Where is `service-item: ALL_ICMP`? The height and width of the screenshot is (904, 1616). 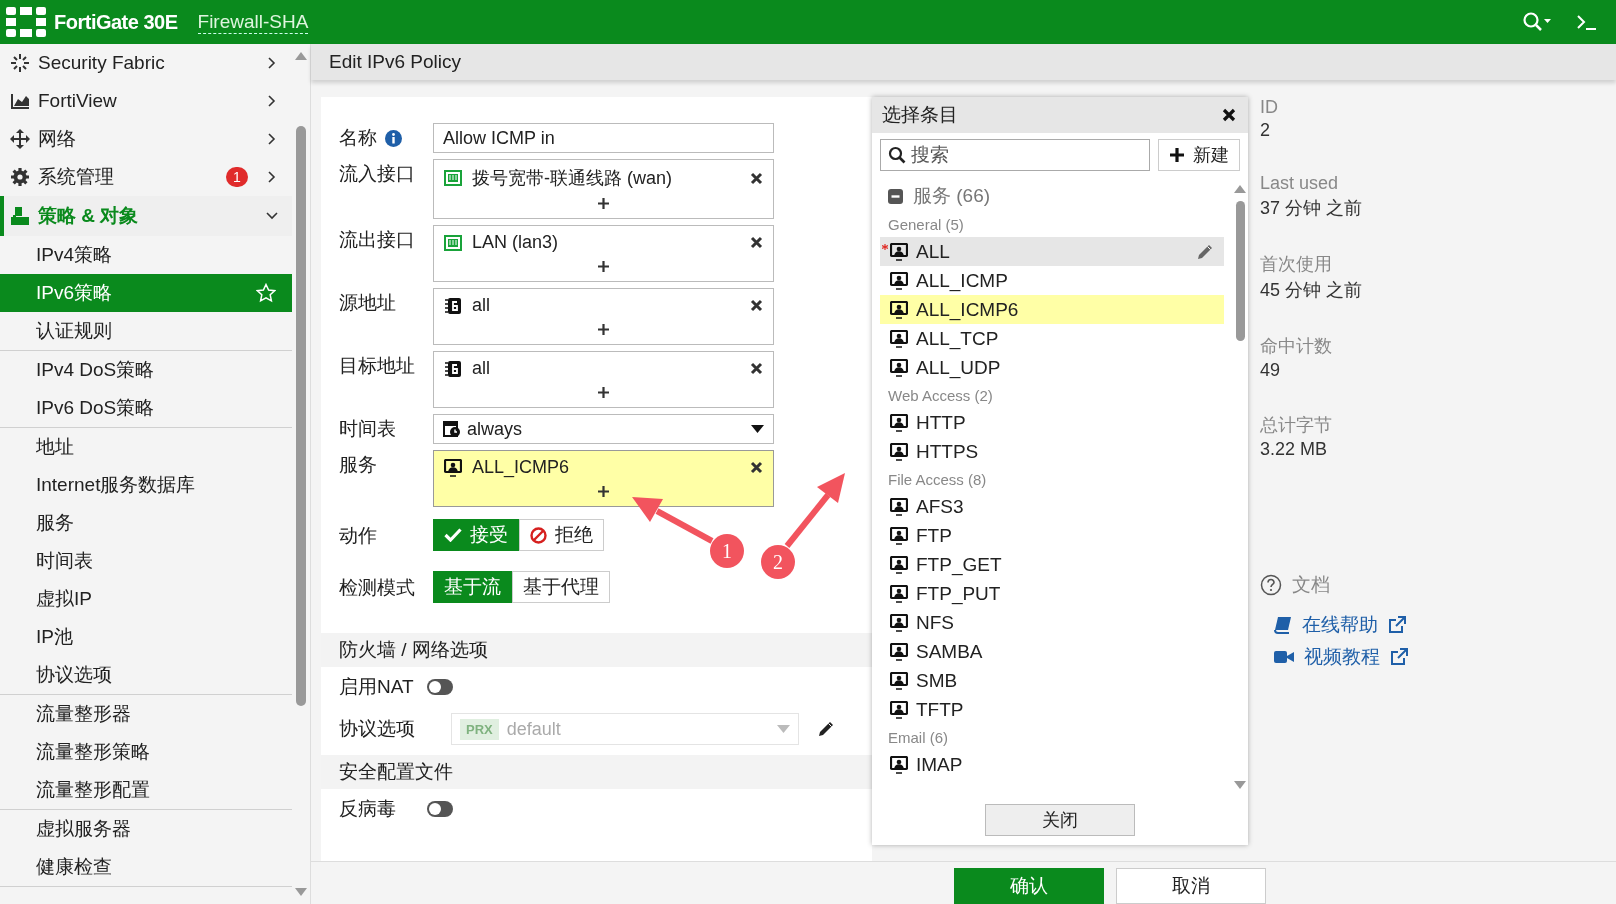
service-item: ALL_ICMP is located at coordinates (1052, 280).